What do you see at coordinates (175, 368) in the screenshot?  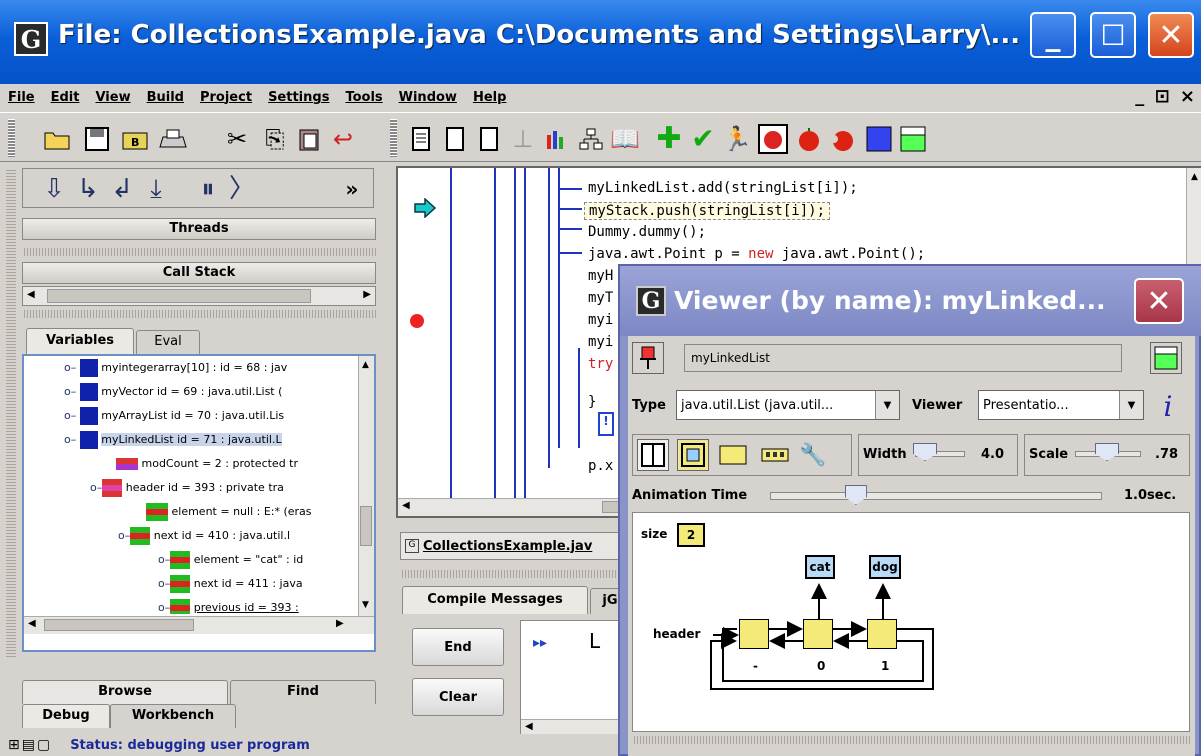 I see `tree-row: o– myintegerarray[10] : id = 68 : jav` at bounding box center [175, 368].